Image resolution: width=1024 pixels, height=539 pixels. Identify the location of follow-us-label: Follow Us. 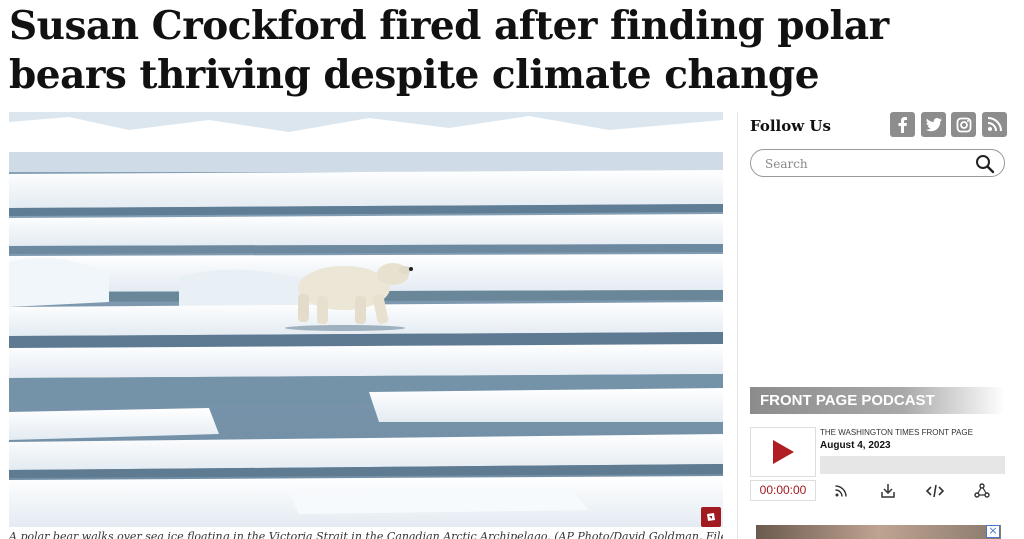
(790, 126).